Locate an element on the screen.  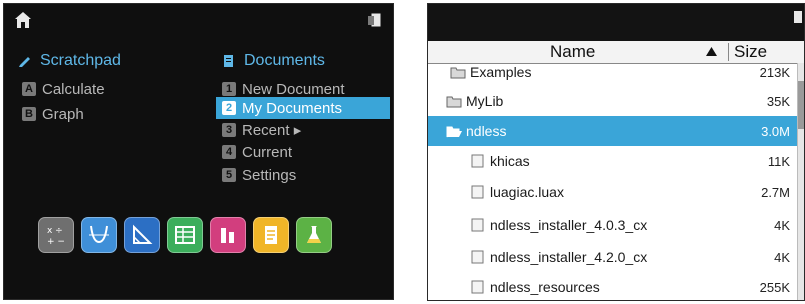
lists-spreadsheet-app is located at coordinates (185, 235).